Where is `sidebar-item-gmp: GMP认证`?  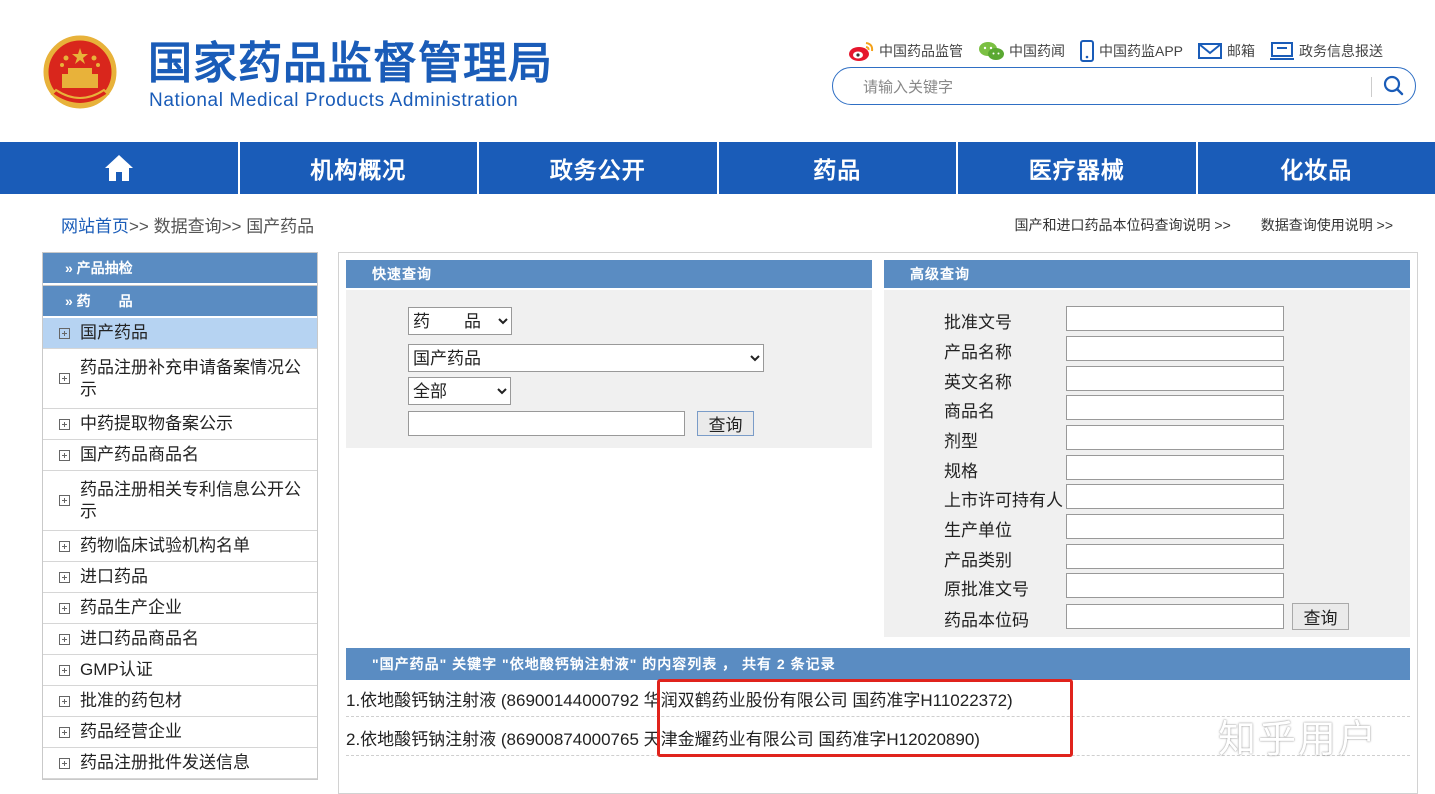 sidebar-item-gmp: GMP认证 is located at coordinates (180, 670).